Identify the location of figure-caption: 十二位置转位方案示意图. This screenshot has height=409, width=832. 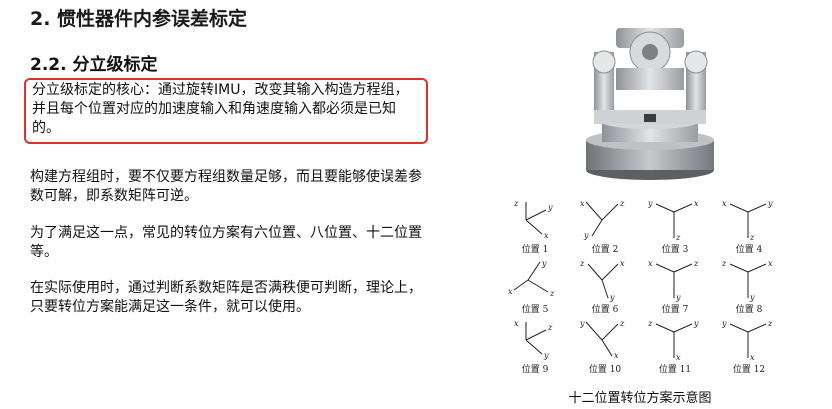
(640, 398).